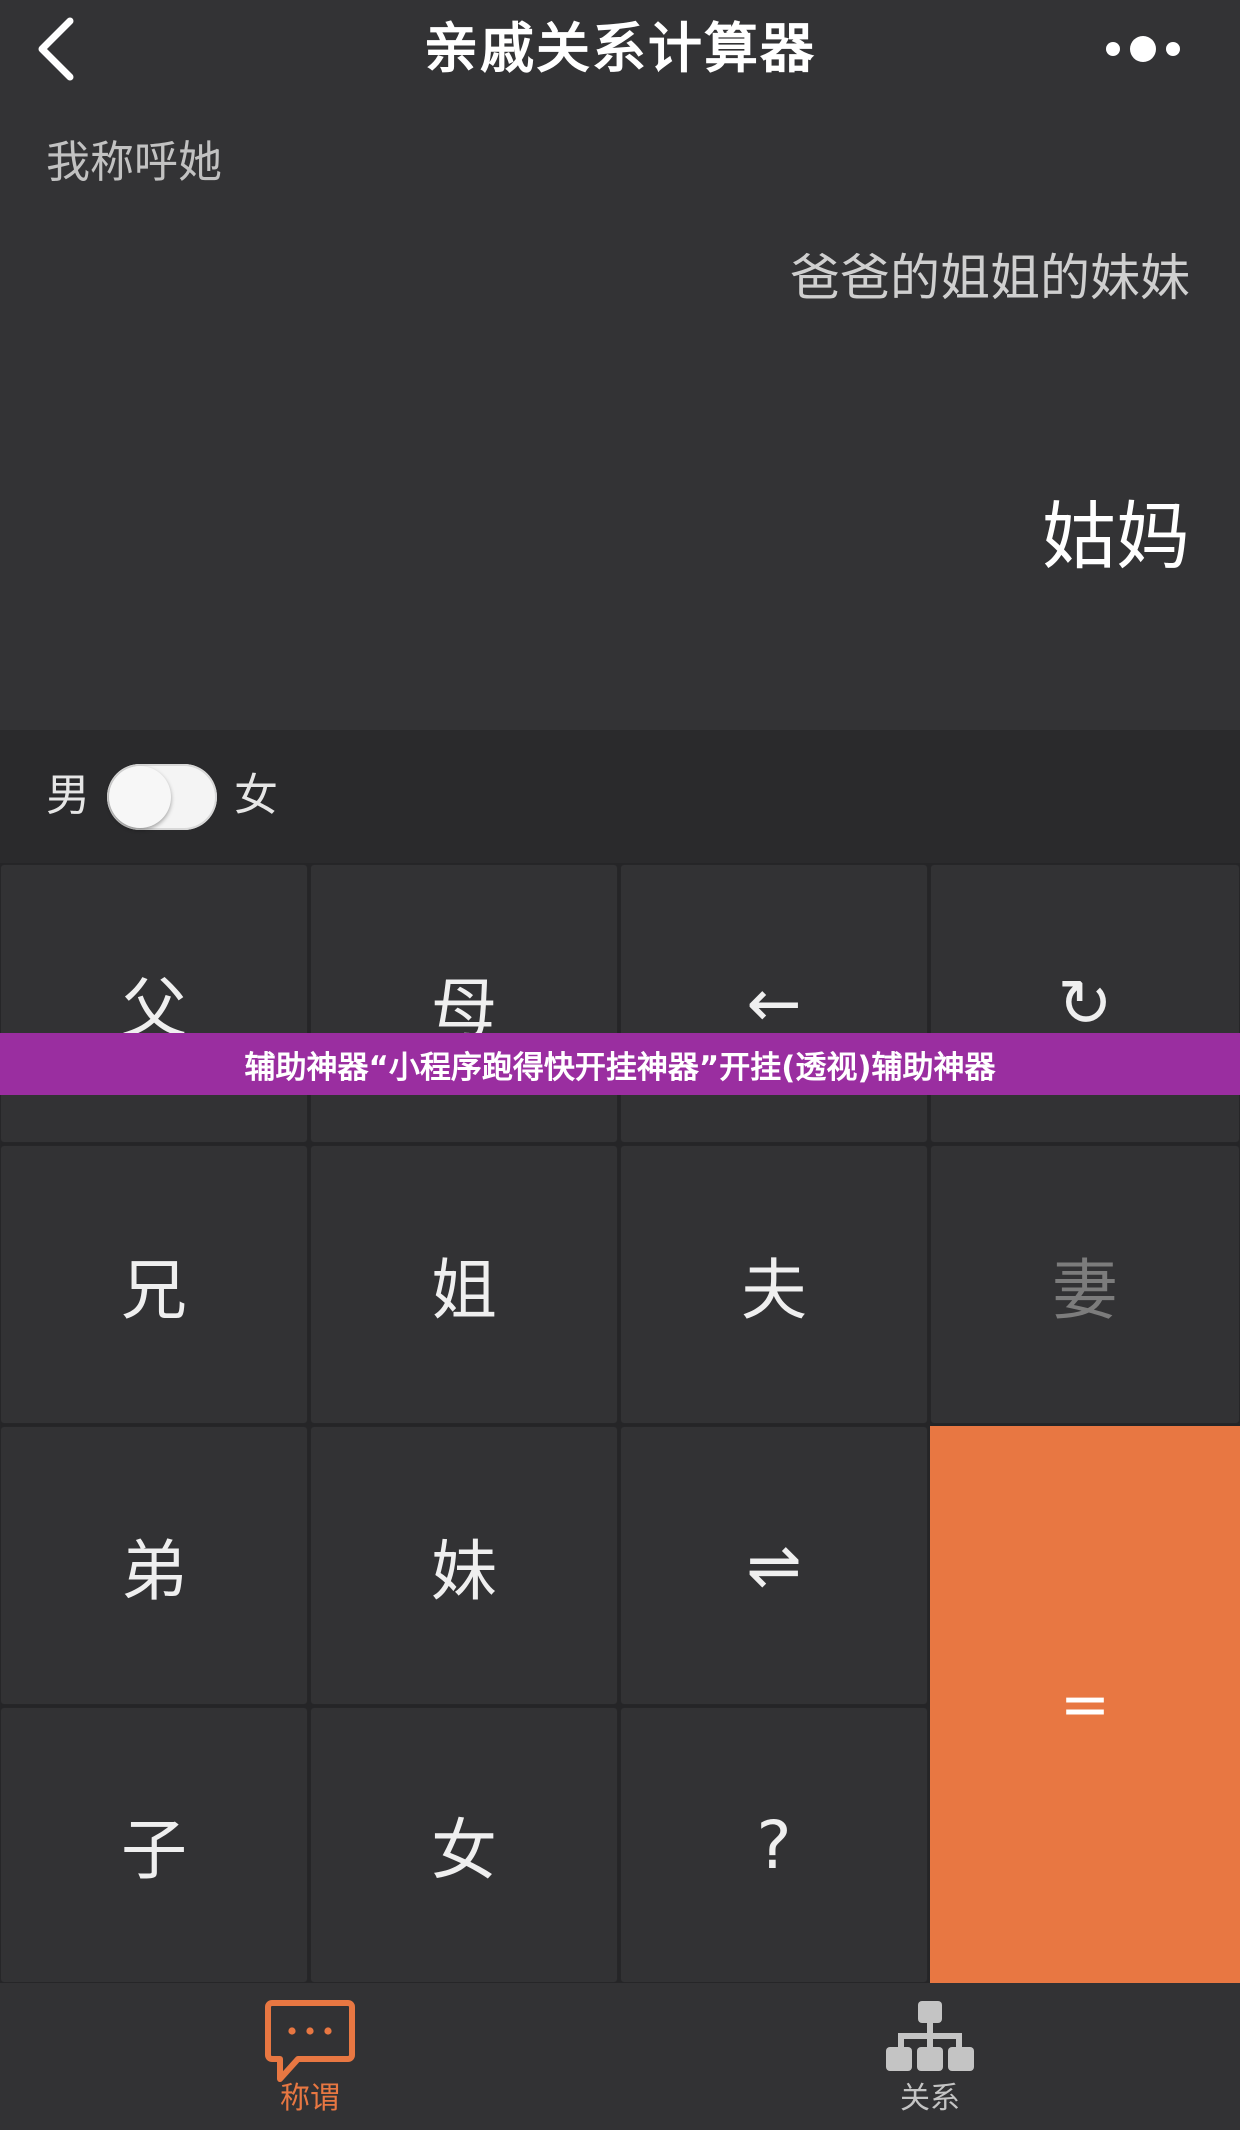 This screenshot has height=2130, width=1240. Describe the element at coordinates (620, 796) in the screenshot. I see `gender-selector: 男 女` at that location.